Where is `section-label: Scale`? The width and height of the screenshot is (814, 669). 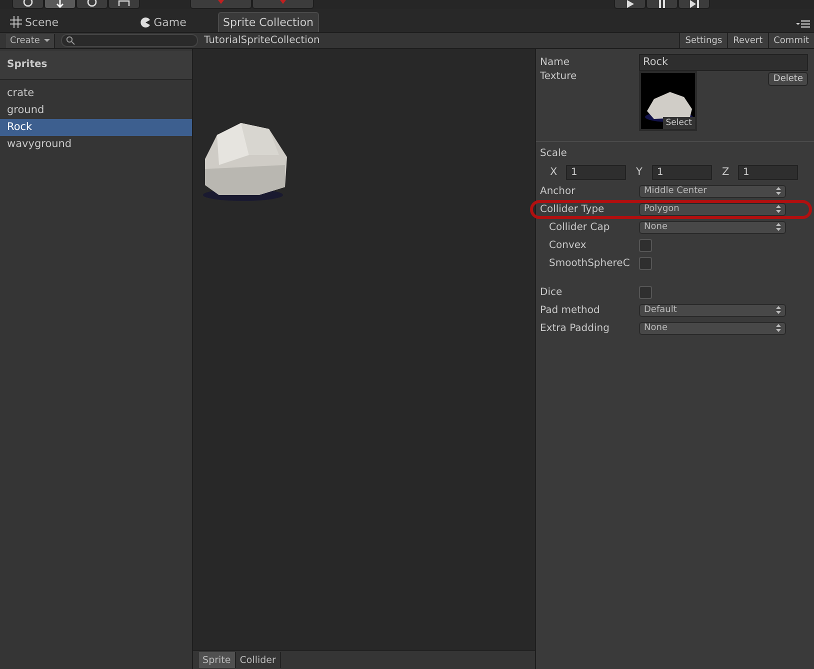
section-label: Scale is located at coordinates (554, 153).